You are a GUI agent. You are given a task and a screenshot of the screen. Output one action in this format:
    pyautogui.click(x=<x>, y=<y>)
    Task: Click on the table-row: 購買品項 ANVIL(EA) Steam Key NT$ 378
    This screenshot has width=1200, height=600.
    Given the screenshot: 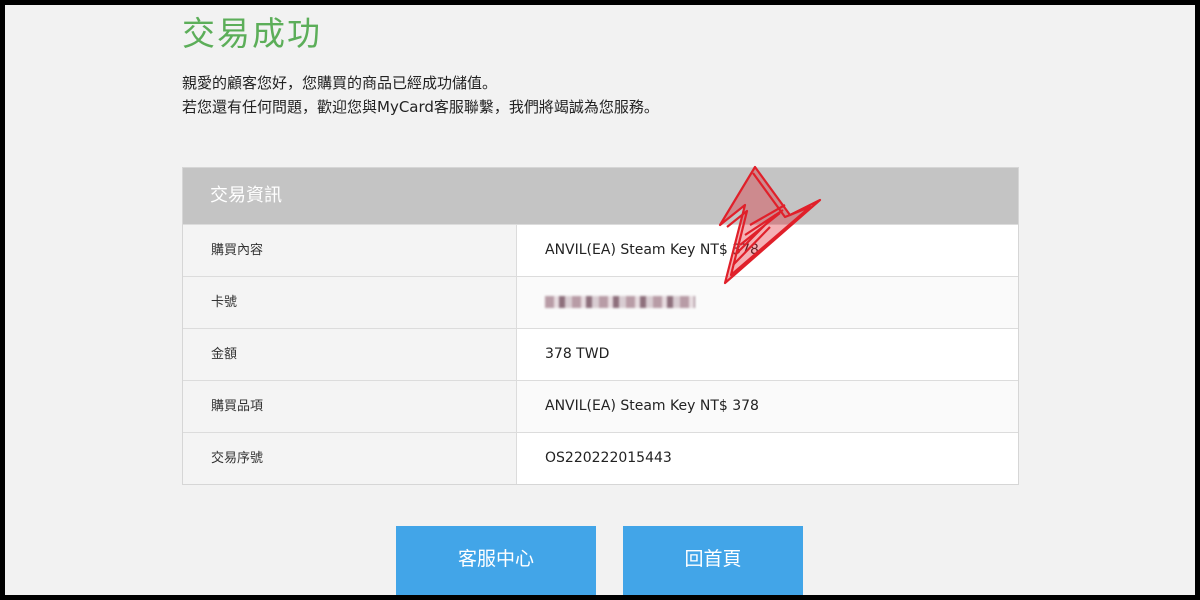 What is the action you would take?
    pyautogui.click(x=600, y=406)
    